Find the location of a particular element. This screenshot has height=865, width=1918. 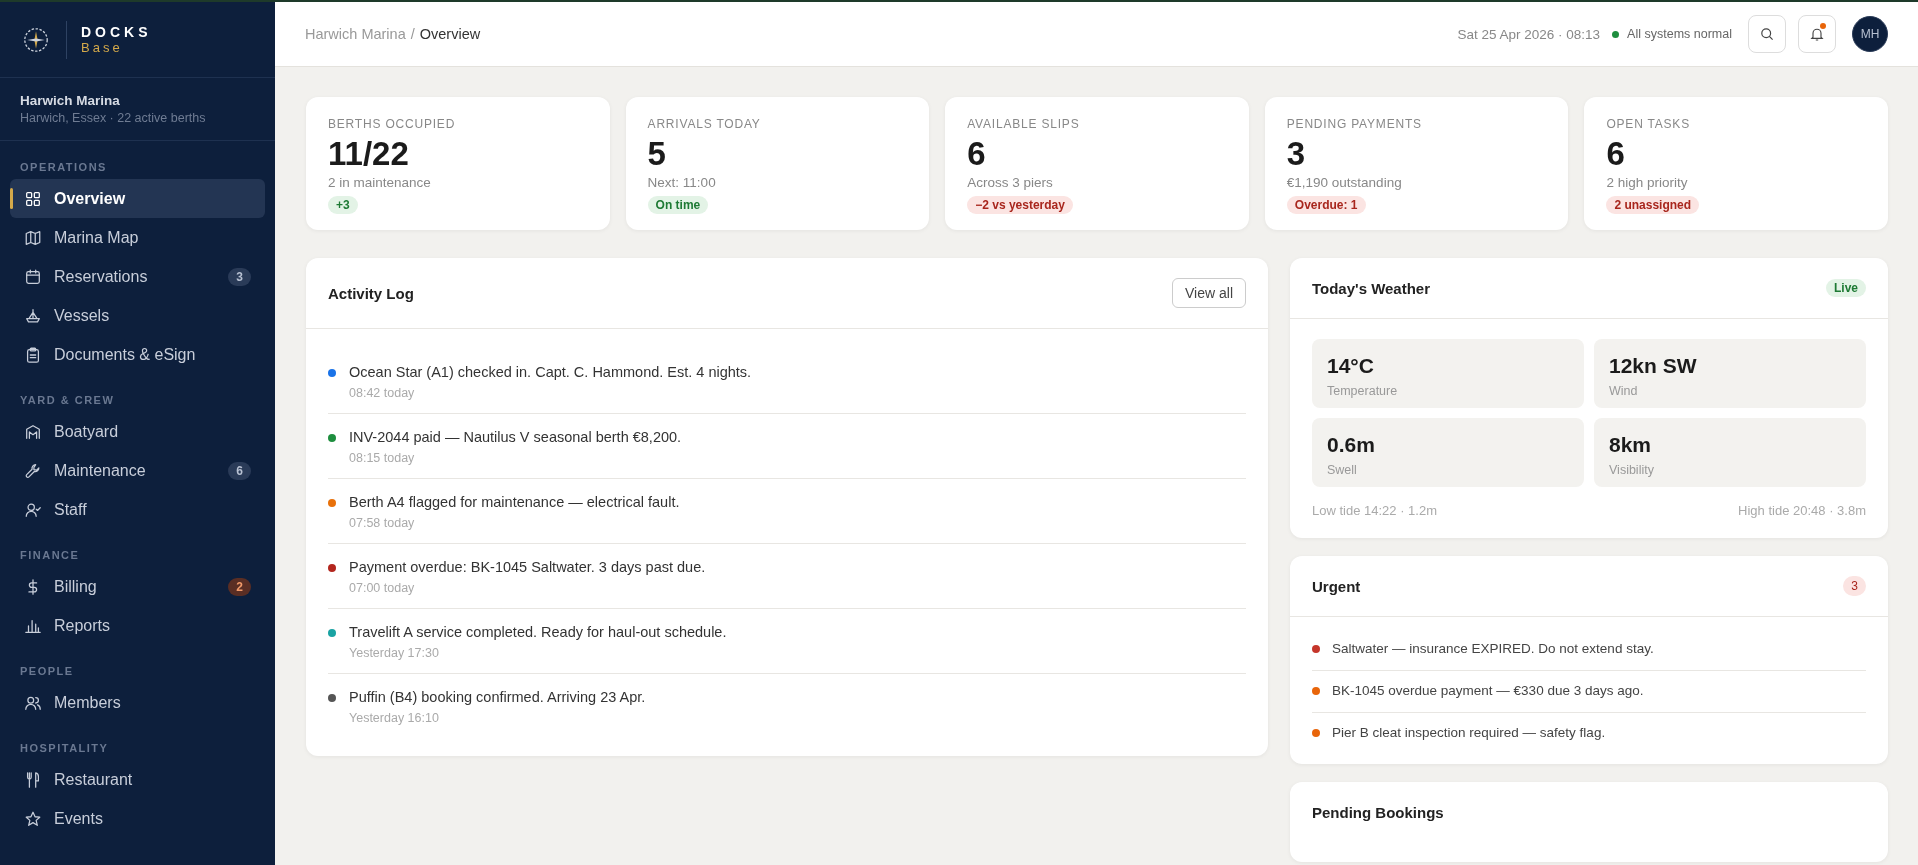

nav-item: Events is located at coordinates (137, 818).